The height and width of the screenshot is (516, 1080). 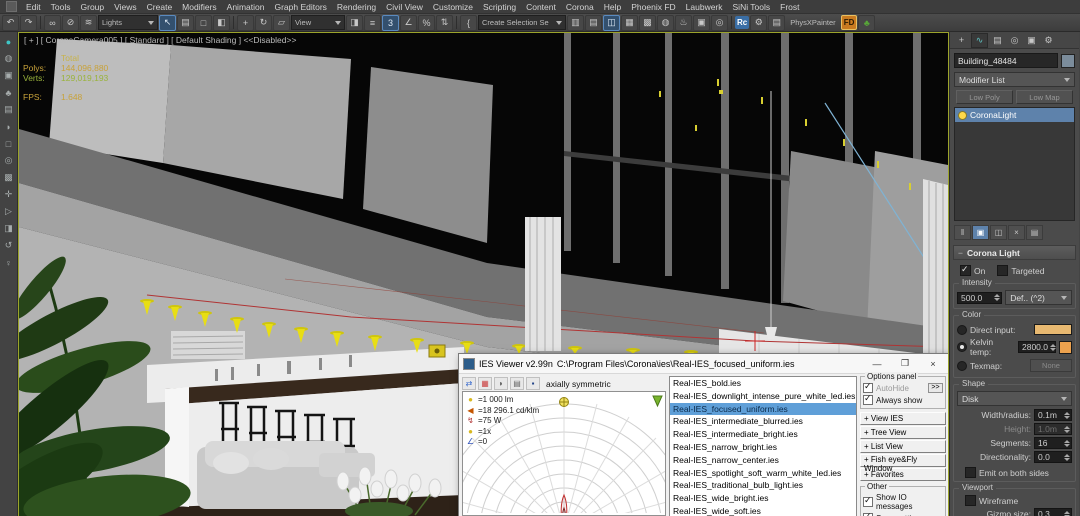 What do you see at coordinates (1031, 40) in the screenshot?
I see `display-tab-icon: ▣` at bounding box center [1031, 40].